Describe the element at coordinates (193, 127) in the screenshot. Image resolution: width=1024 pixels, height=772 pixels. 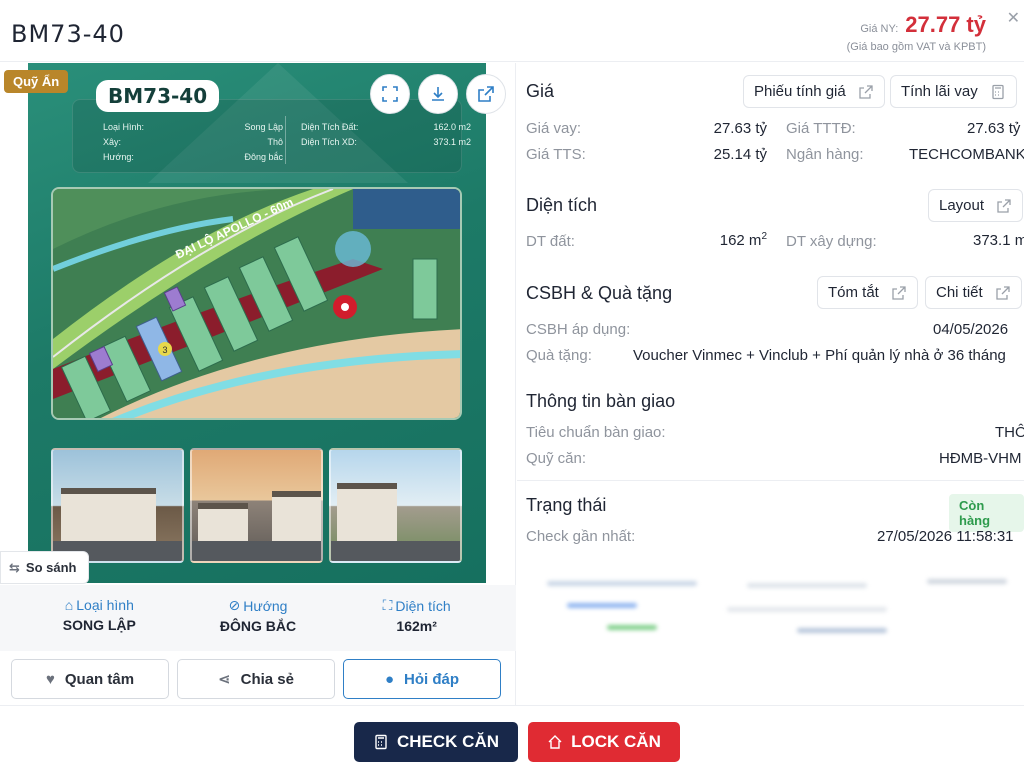
I see `spec-row: Loại Hình: Song Lập` at that location.